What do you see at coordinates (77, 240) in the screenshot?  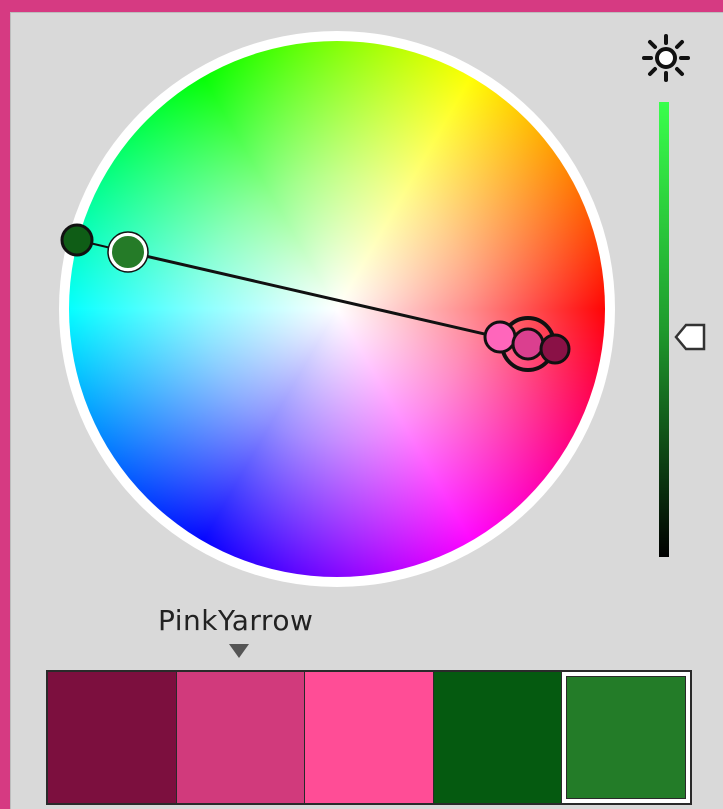 I see `wheel-point-secondary-green` at bounding box center [77, 240].